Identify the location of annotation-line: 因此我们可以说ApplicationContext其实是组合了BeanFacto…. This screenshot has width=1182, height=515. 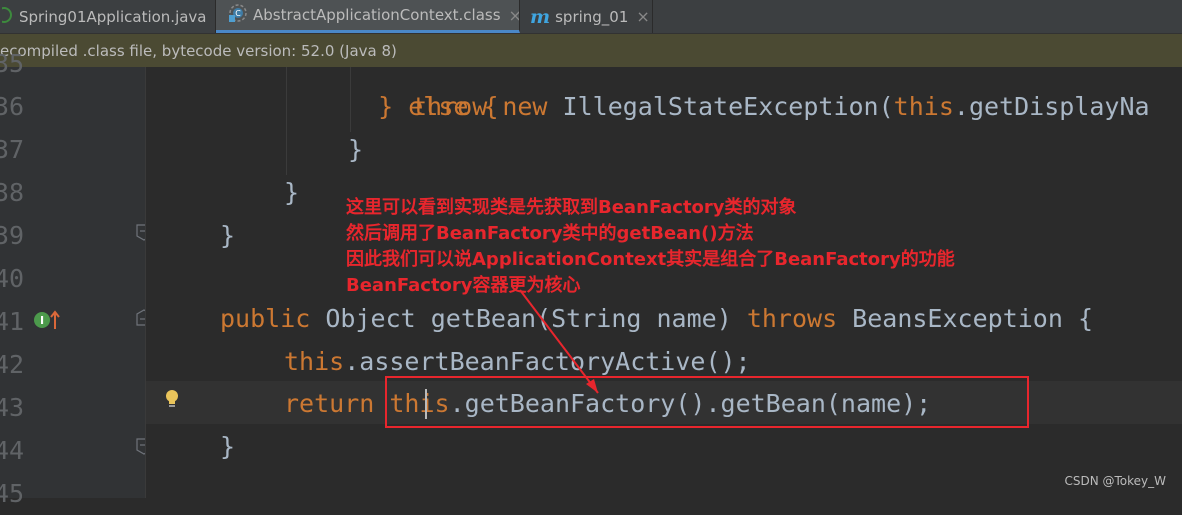
(650, 259).